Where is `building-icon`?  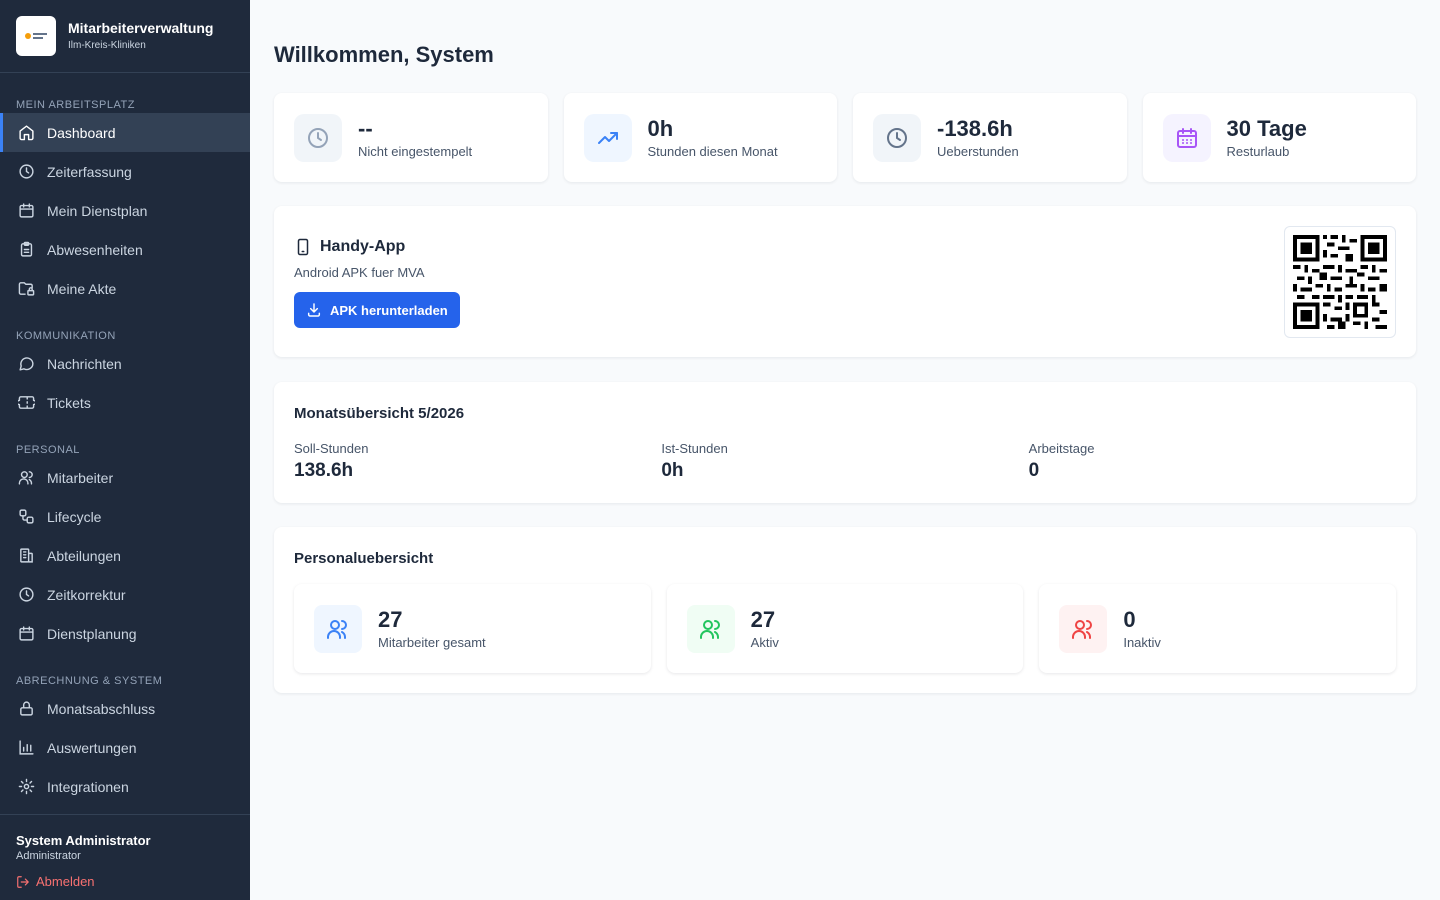
building-icon is located at coordinates (26, 555).